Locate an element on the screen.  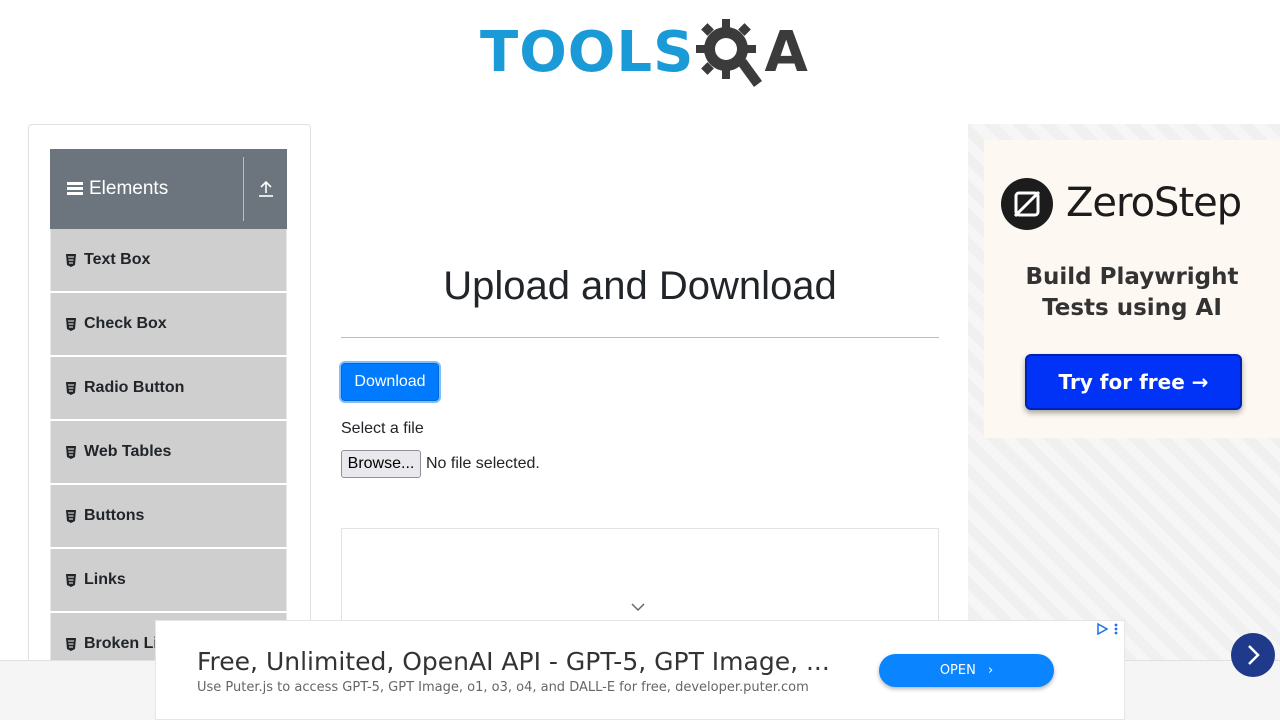
sidebar-group-elements: Elements is located at coordinates (168, 189).